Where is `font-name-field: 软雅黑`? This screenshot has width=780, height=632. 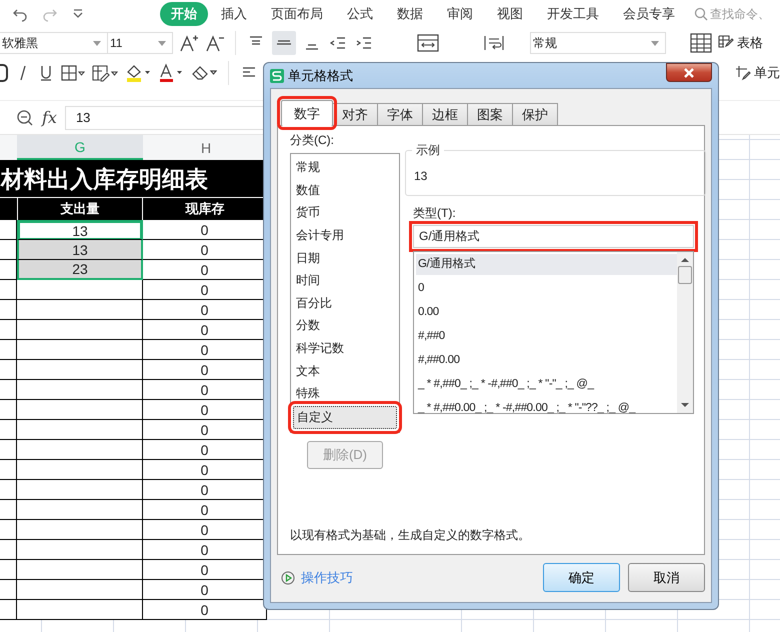 font-name-field: 软雅黑 is located at coordinates (54, 43).